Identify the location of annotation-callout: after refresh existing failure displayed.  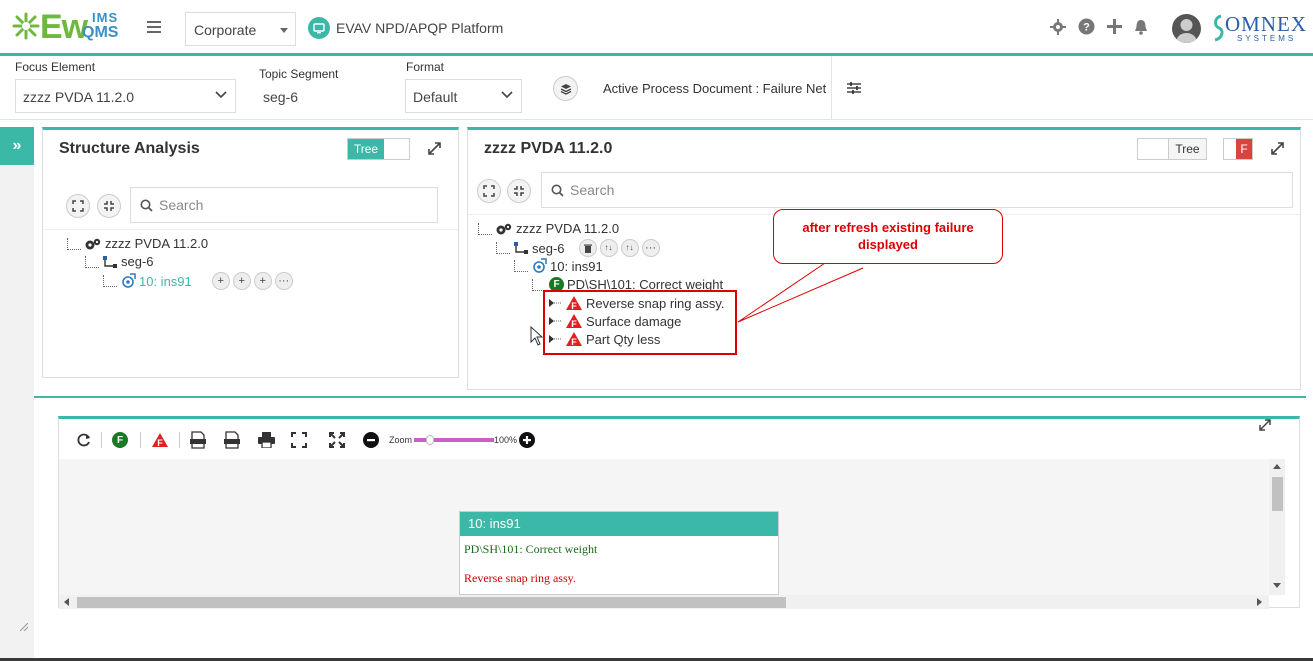
(888, 236).